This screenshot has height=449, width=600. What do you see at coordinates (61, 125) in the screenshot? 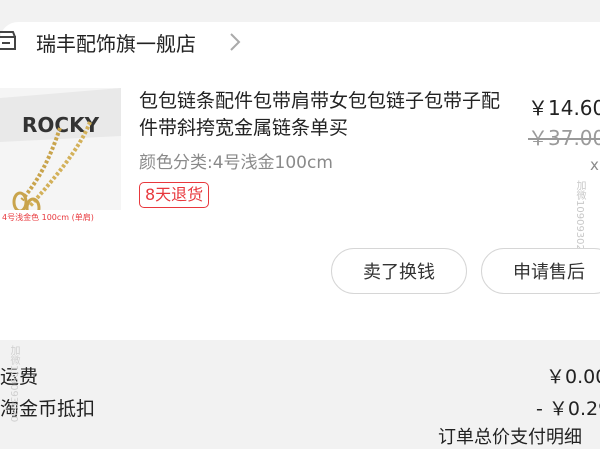
I see `product-image-brand: ROCKY` at bounding box center [61, 125].